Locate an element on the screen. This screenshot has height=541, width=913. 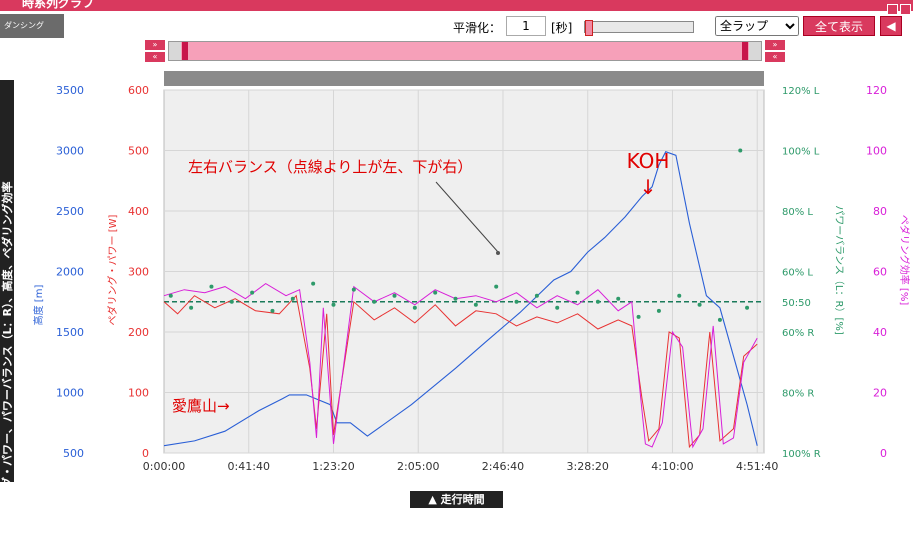
x-tick-label: 2:46:40 is located at coordinates (503, 466).